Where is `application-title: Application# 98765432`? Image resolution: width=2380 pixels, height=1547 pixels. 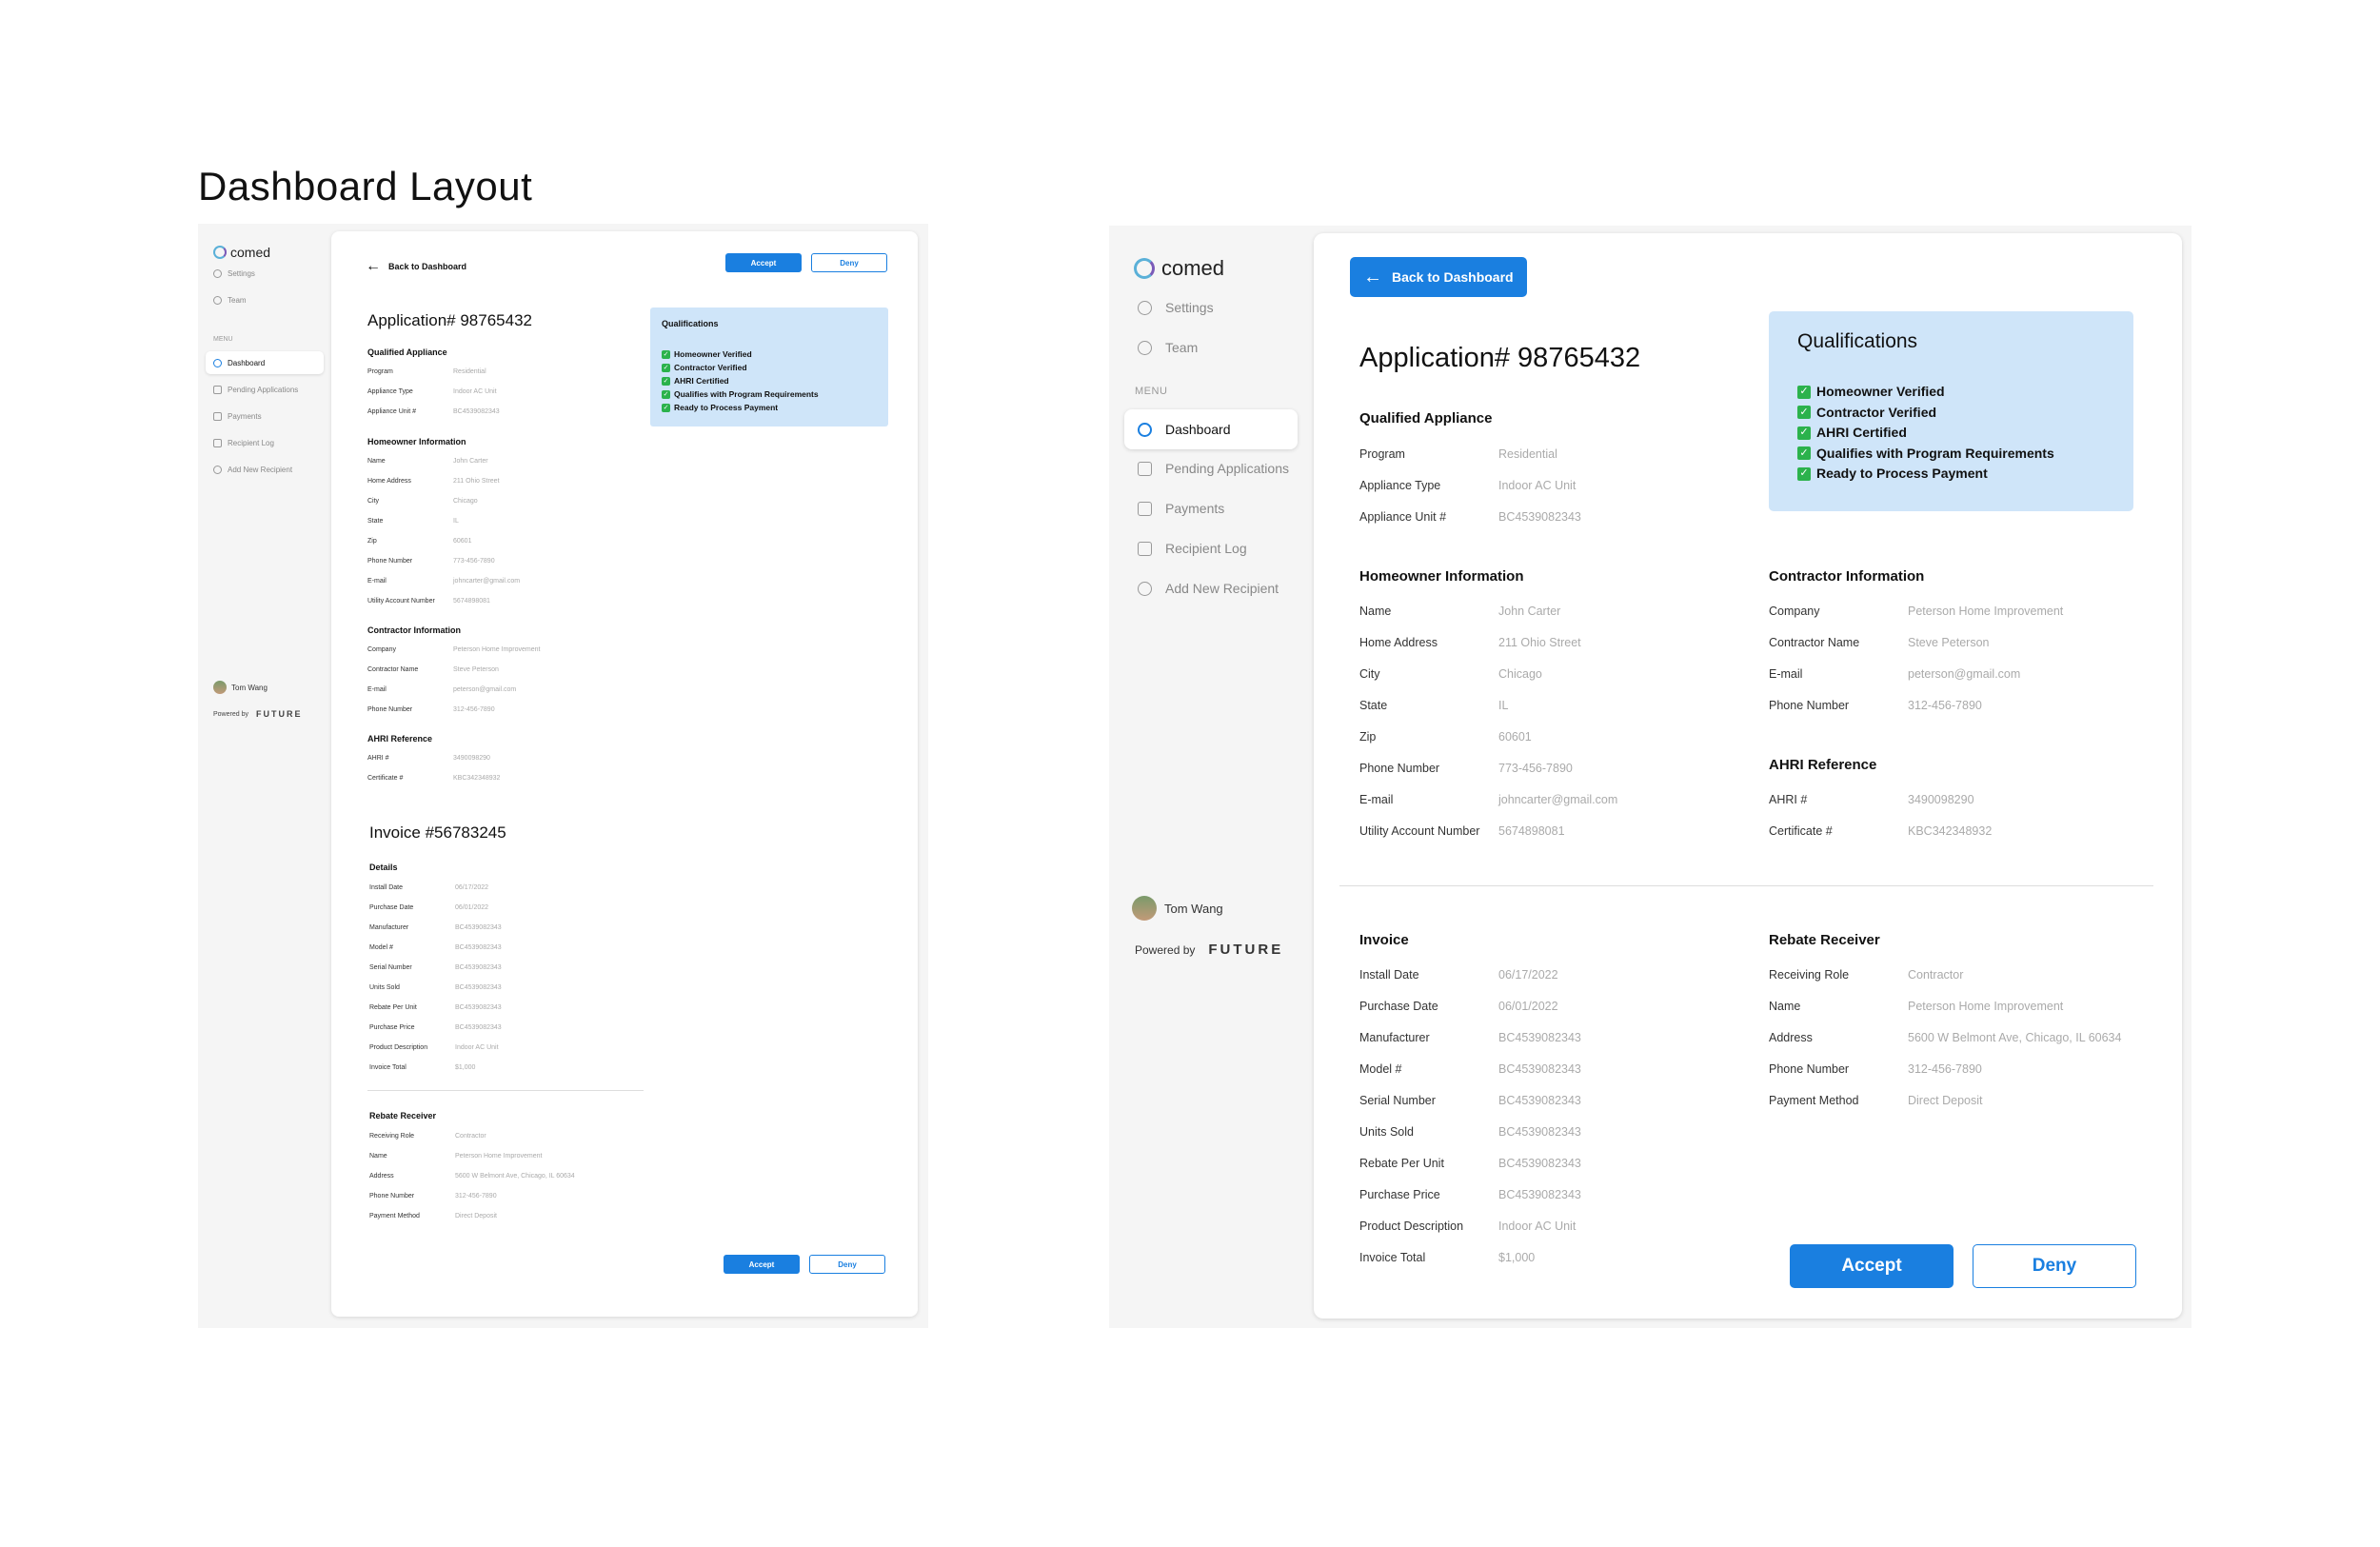
application-title: Application# 98765432 is located at coordinates (449, 320).